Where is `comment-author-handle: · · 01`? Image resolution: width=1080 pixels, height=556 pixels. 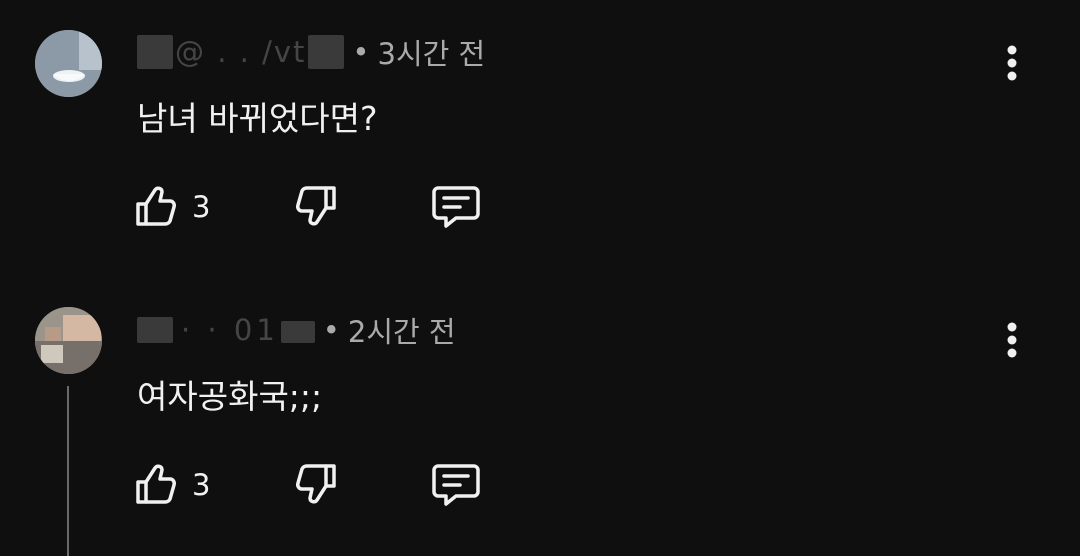
comment-author-handle: · · 01 is located at coordinates (230, 330).